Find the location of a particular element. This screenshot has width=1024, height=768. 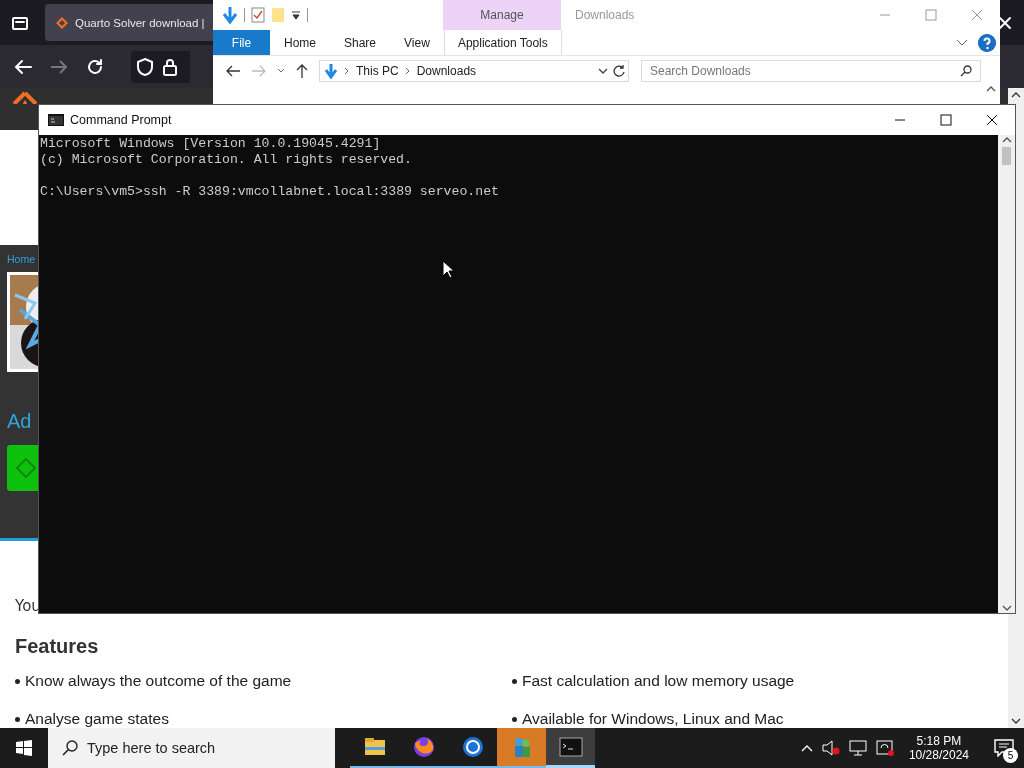

notification-icon is located at coordinates (1004, 748).